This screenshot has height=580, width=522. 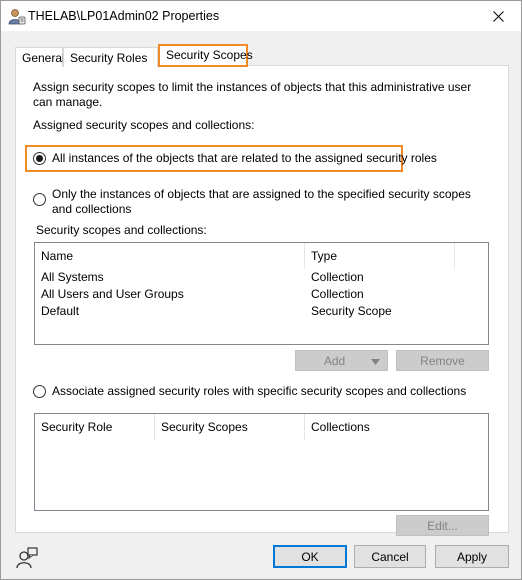 I want to click on window-title: THELAB\LP01Admin02 Properties, so click(x=124, y=16).